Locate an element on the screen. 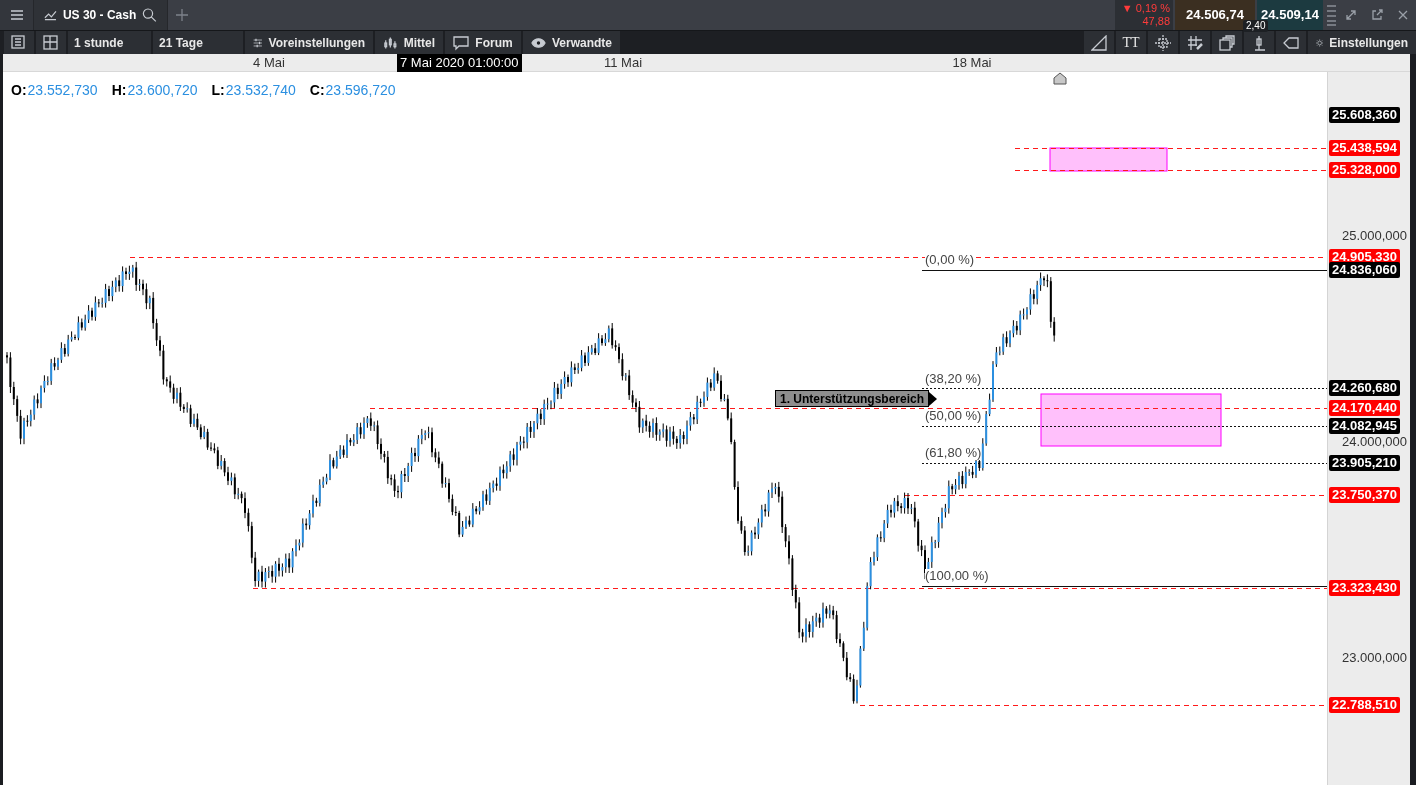 The height and width of the screenshot is (785, 1416). level-price-label: 24.836,060 is located at coordinates (1365, 270).